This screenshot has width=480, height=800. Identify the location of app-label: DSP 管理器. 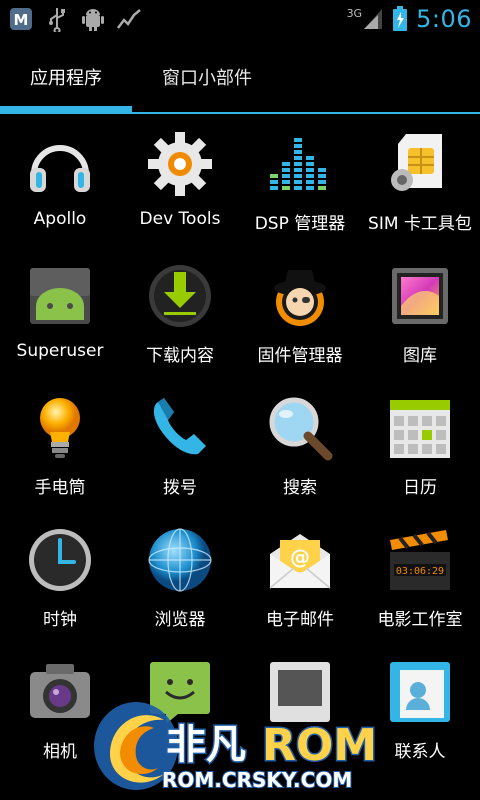
(300, 224).